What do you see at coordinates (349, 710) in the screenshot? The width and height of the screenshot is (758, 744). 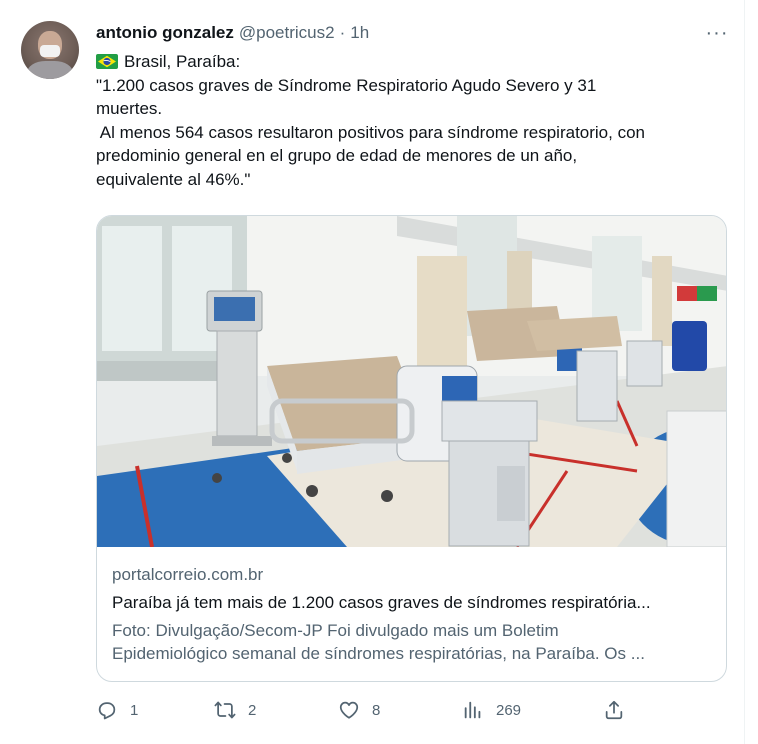 I see `heart-icon` at bounding box center [349, 710].